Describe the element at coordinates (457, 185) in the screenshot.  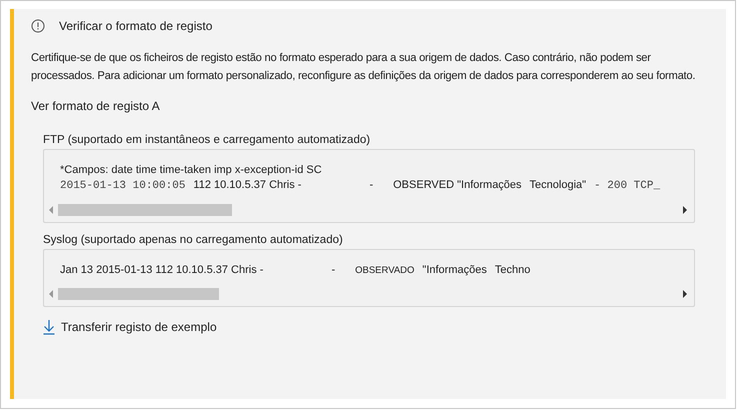
I see `code-text: OBSERVED "Informações` at that location.